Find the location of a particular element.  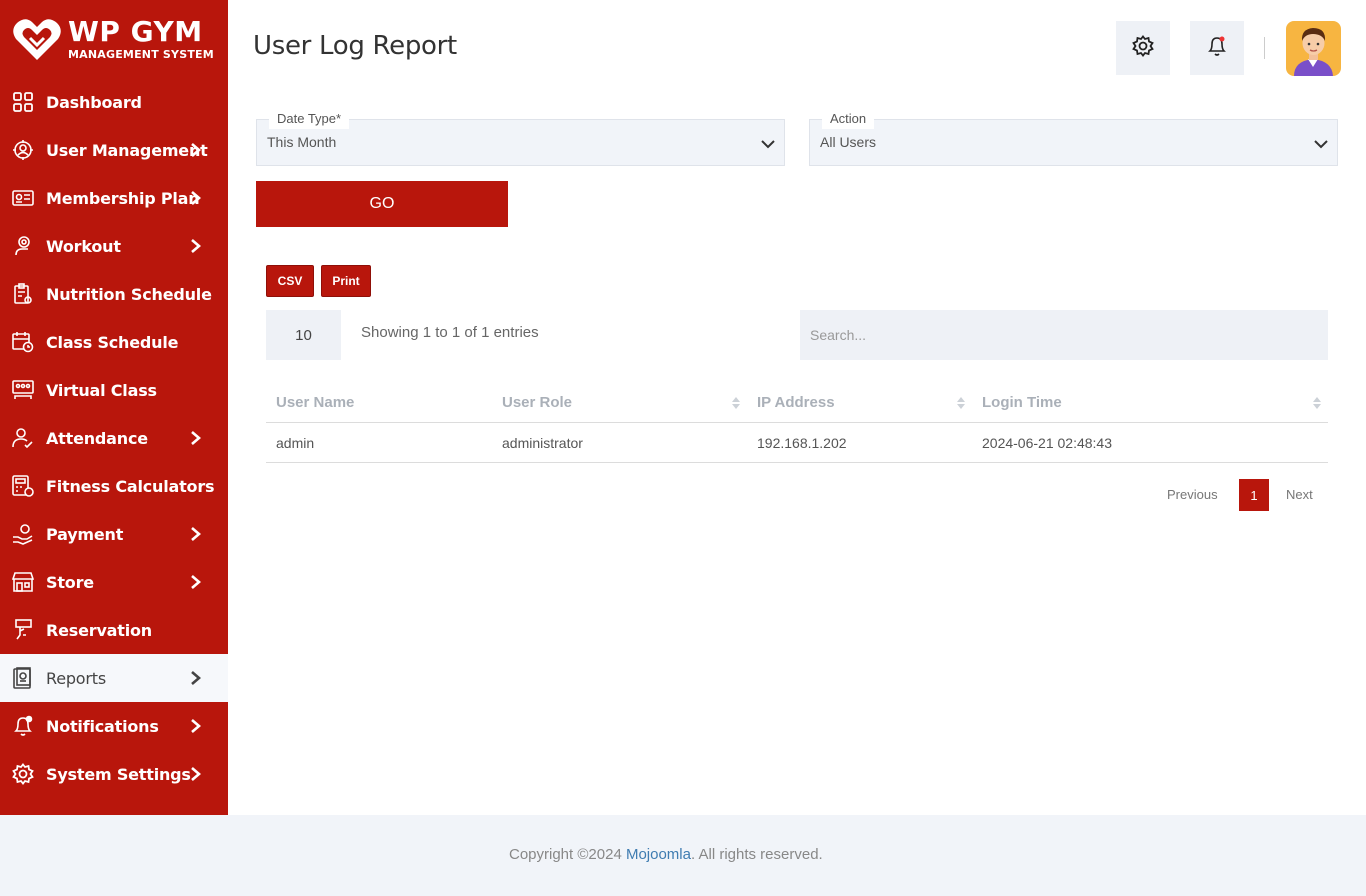

settings-gear-icon is located at coordinates (23, 774).